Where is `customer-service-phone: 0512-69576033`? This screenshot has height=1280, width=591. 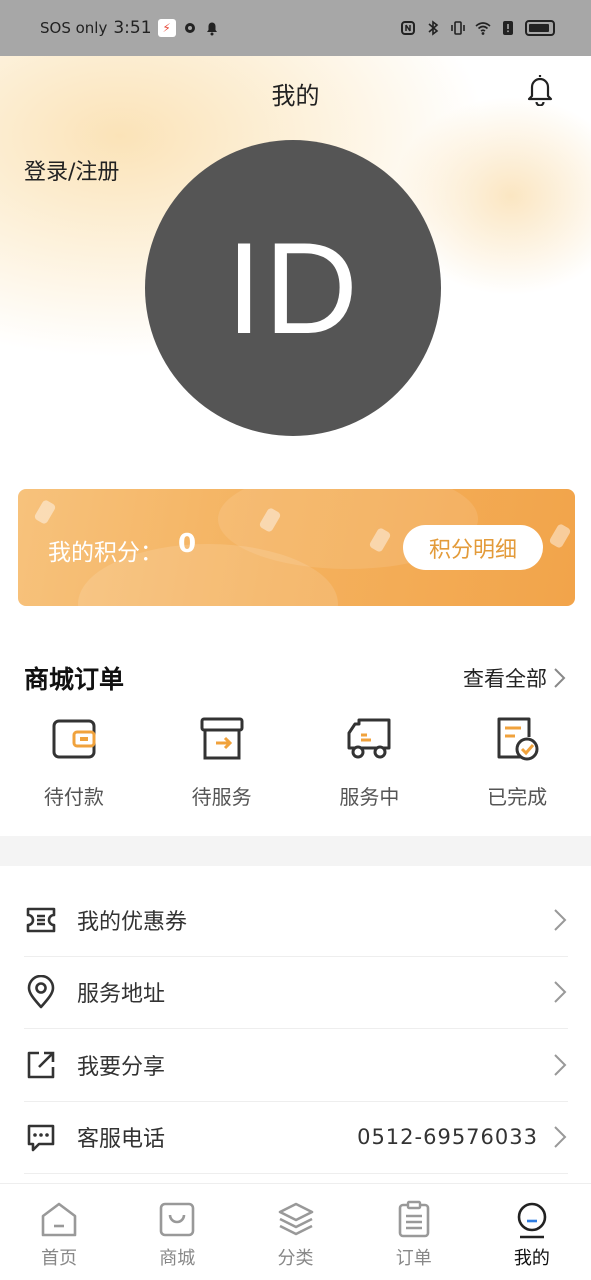
customer-service-phone: 0512-69576033 is located at coordinates (447, 1137).